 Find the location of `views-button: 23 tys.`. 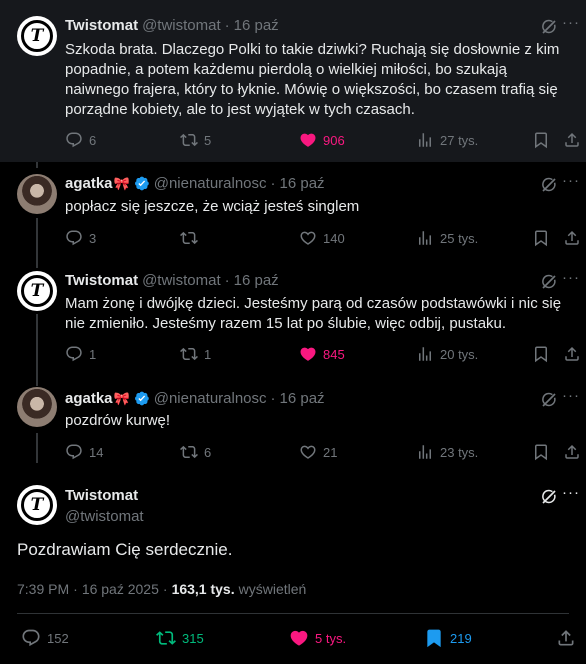

views-button: 23 tys. is located at coordinates (447, 452).